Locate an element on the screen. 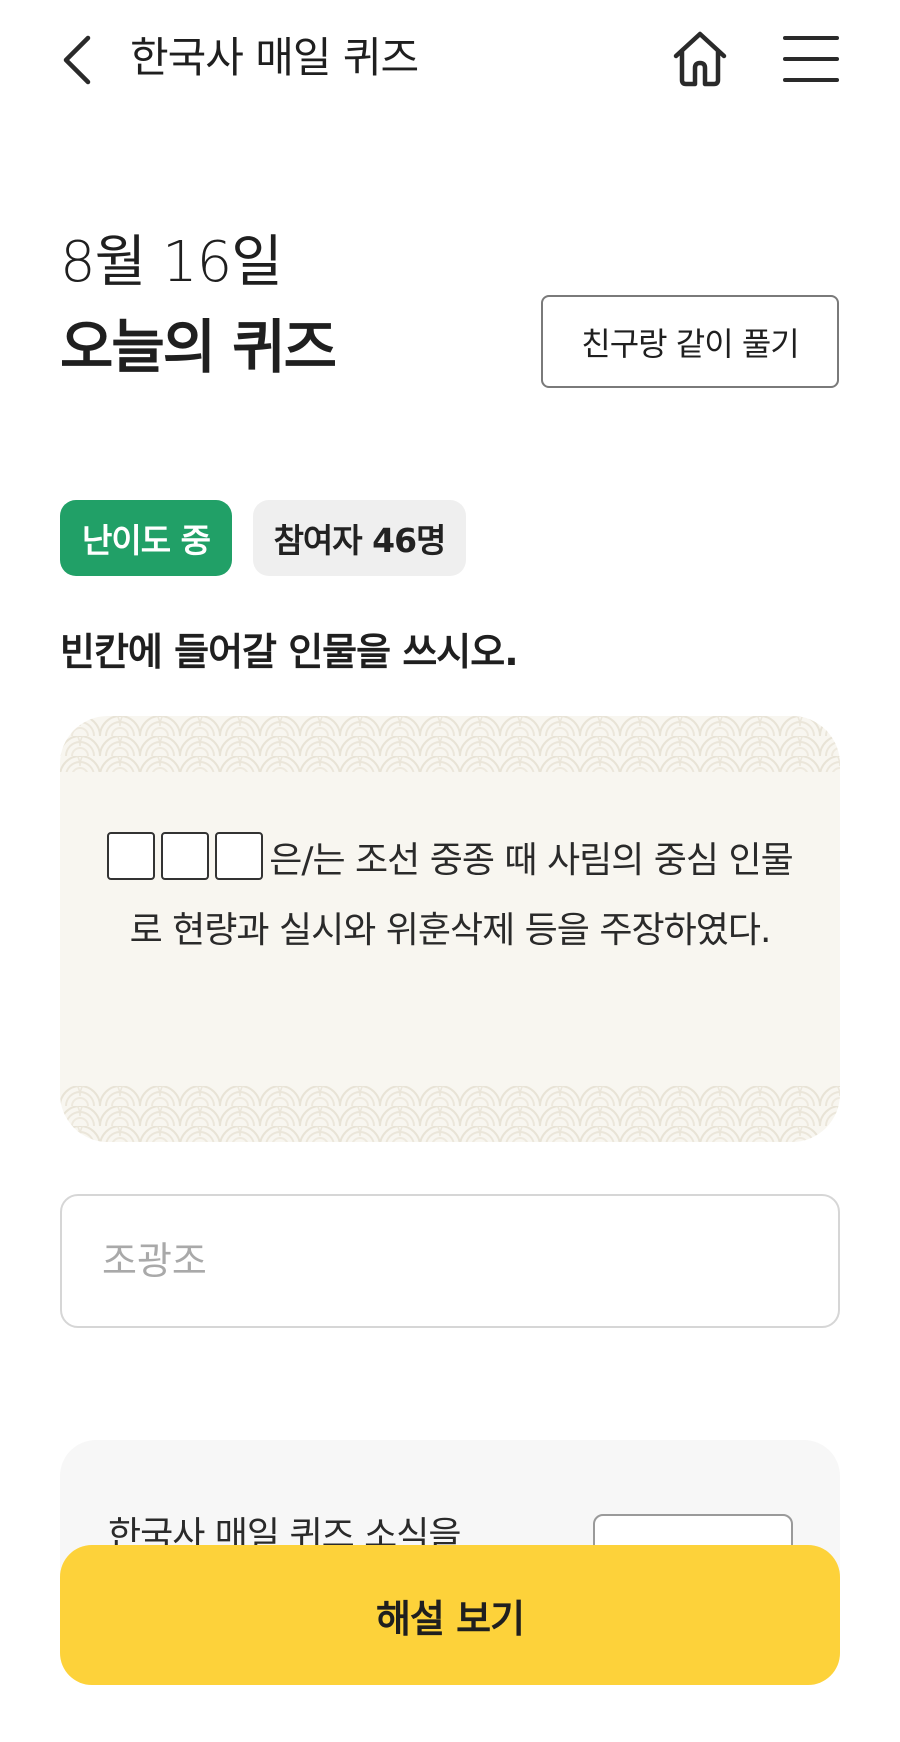 The width and height of the screenshot is (900, 1742). wave-pattern-bottom is located at coordinates (450, 1114).